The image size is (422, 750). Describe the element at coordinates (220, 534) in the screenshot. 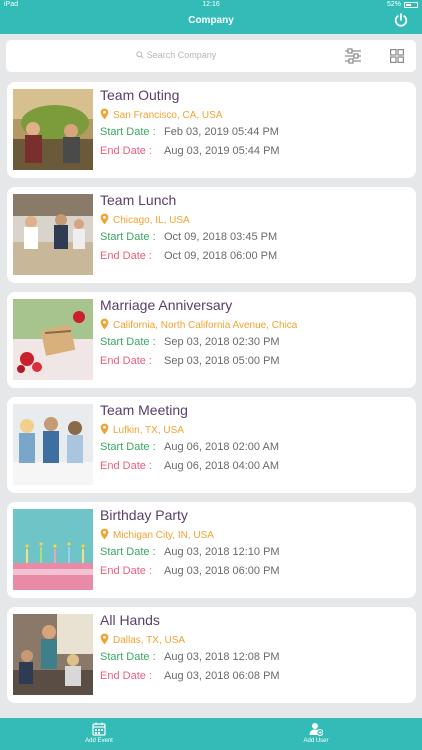

I see `event-location: Michigan City, IN, USA` at that location.